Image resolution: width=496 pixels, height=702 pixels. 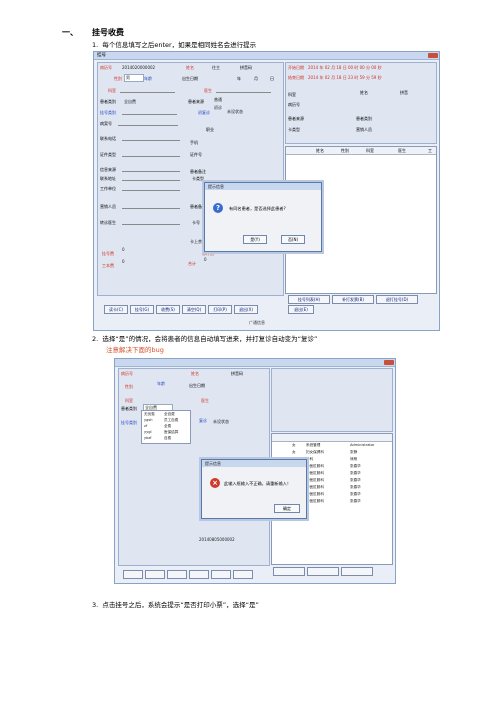 I want to click on exit-e-button: 退出(E), so click(x=301, y=309).